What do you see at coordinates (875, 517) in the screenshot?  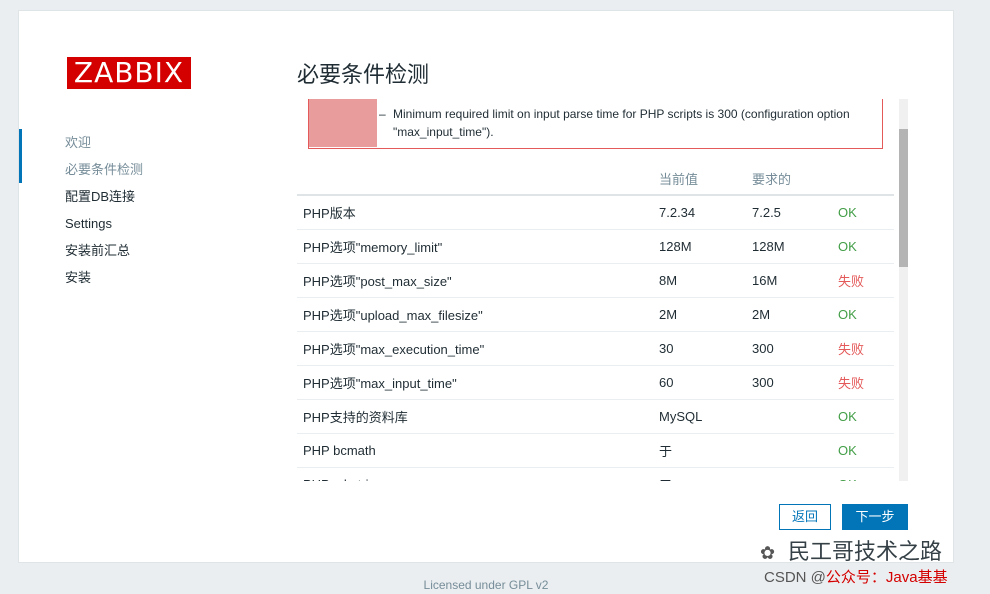 I see `next-step-button: 下一步` at bounding box center [875, 517].